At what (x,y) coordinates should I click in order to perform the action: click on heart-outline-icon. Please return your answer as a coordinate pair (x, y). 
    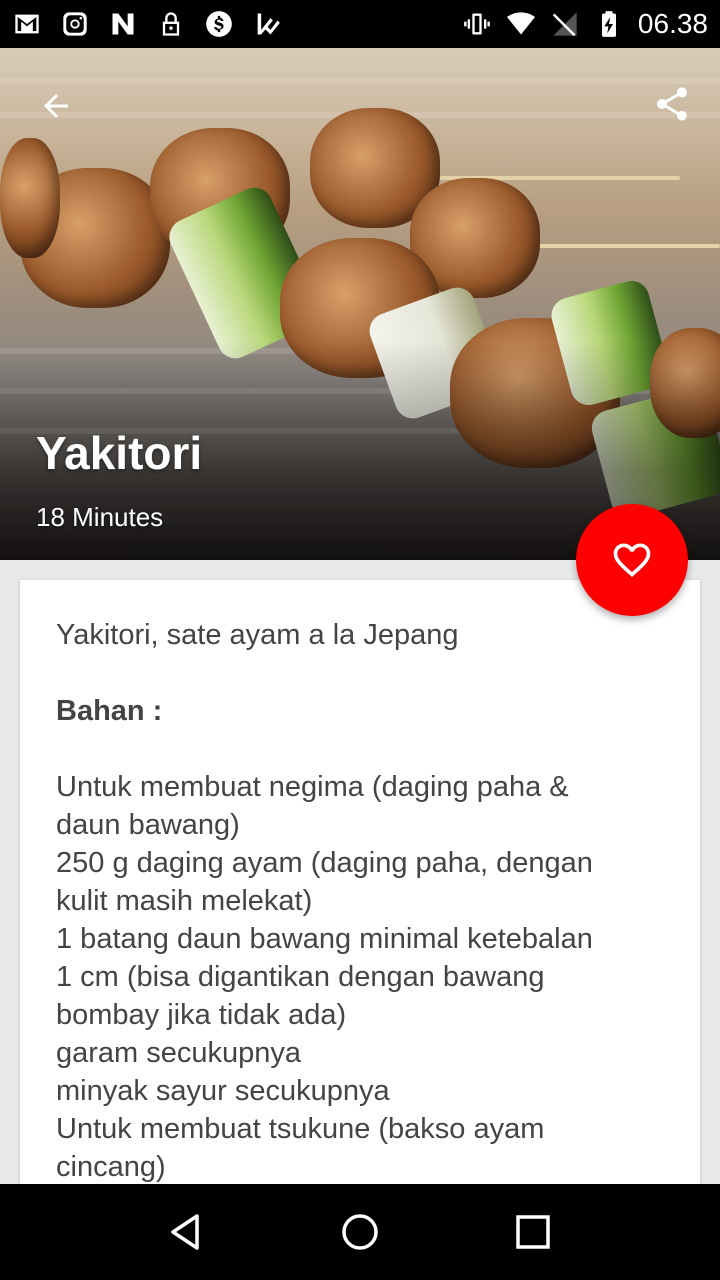
    Looking at the image, I should click on (632, 560).